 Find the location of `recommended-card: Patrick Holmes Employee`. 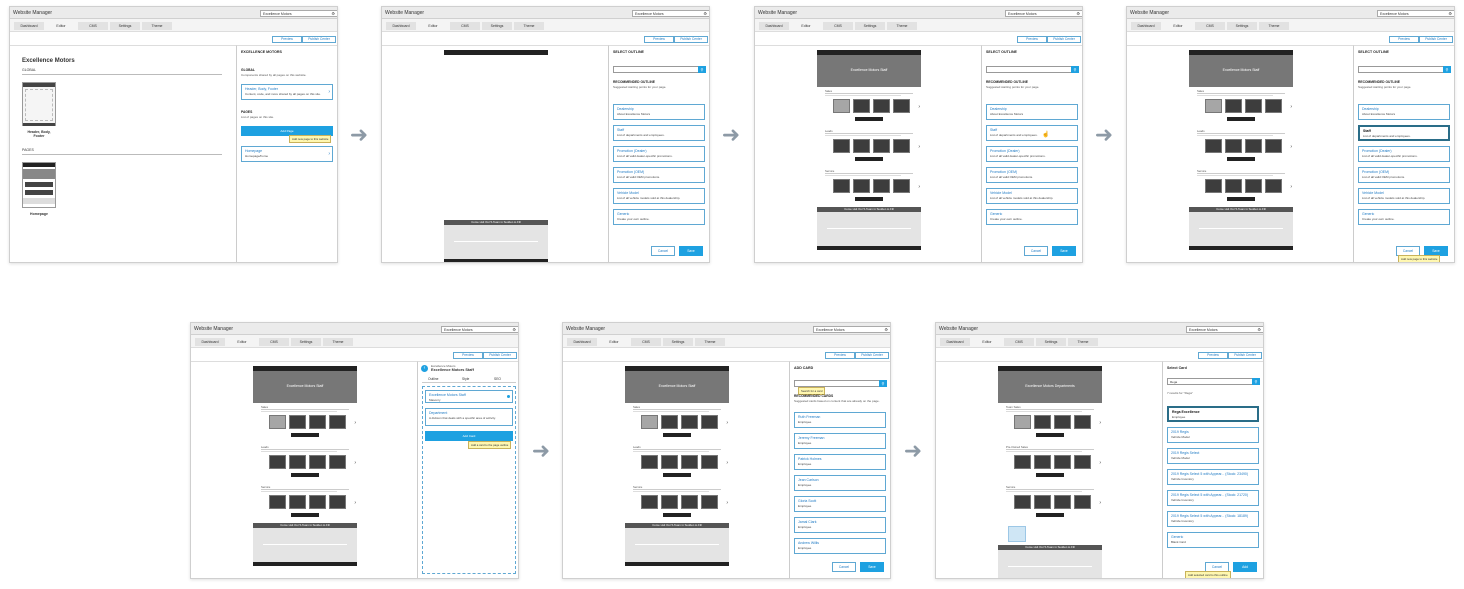

recommended-card: Patrick Holmes Employee is located at coordinates (840, 462).